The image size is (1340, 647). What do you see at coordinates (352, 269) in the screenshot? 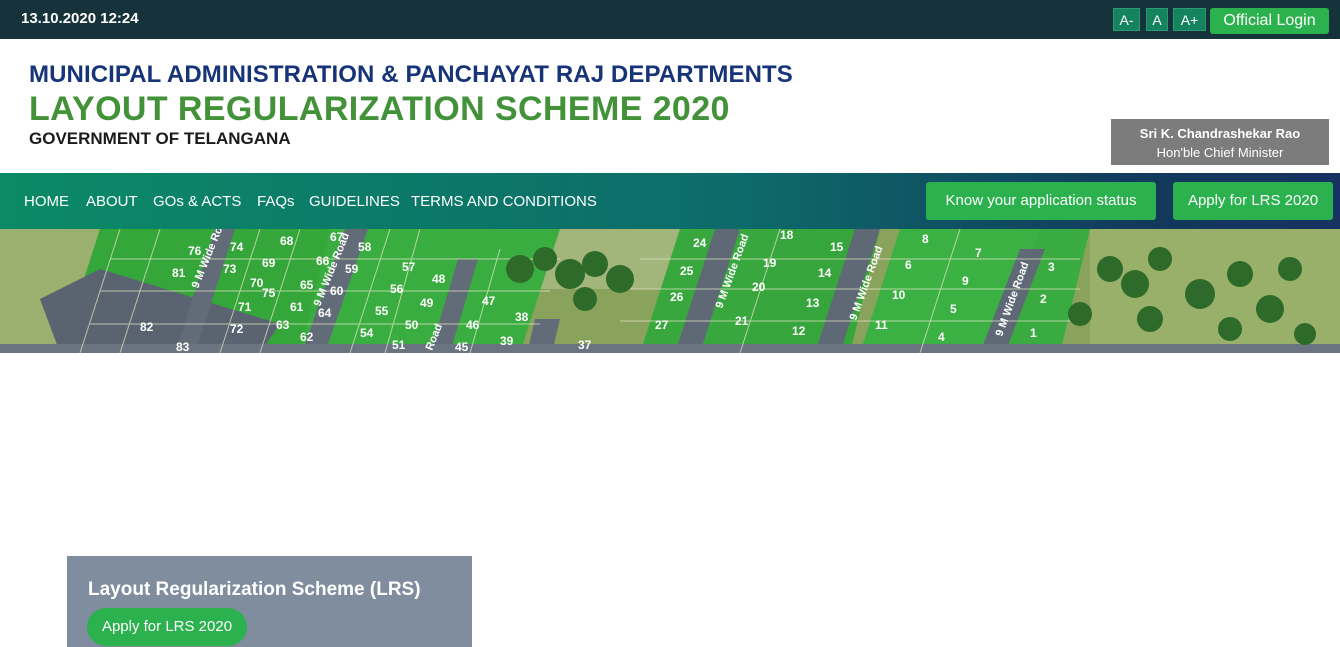
I see `plot-number: 59` at bounding box center [352, 269].